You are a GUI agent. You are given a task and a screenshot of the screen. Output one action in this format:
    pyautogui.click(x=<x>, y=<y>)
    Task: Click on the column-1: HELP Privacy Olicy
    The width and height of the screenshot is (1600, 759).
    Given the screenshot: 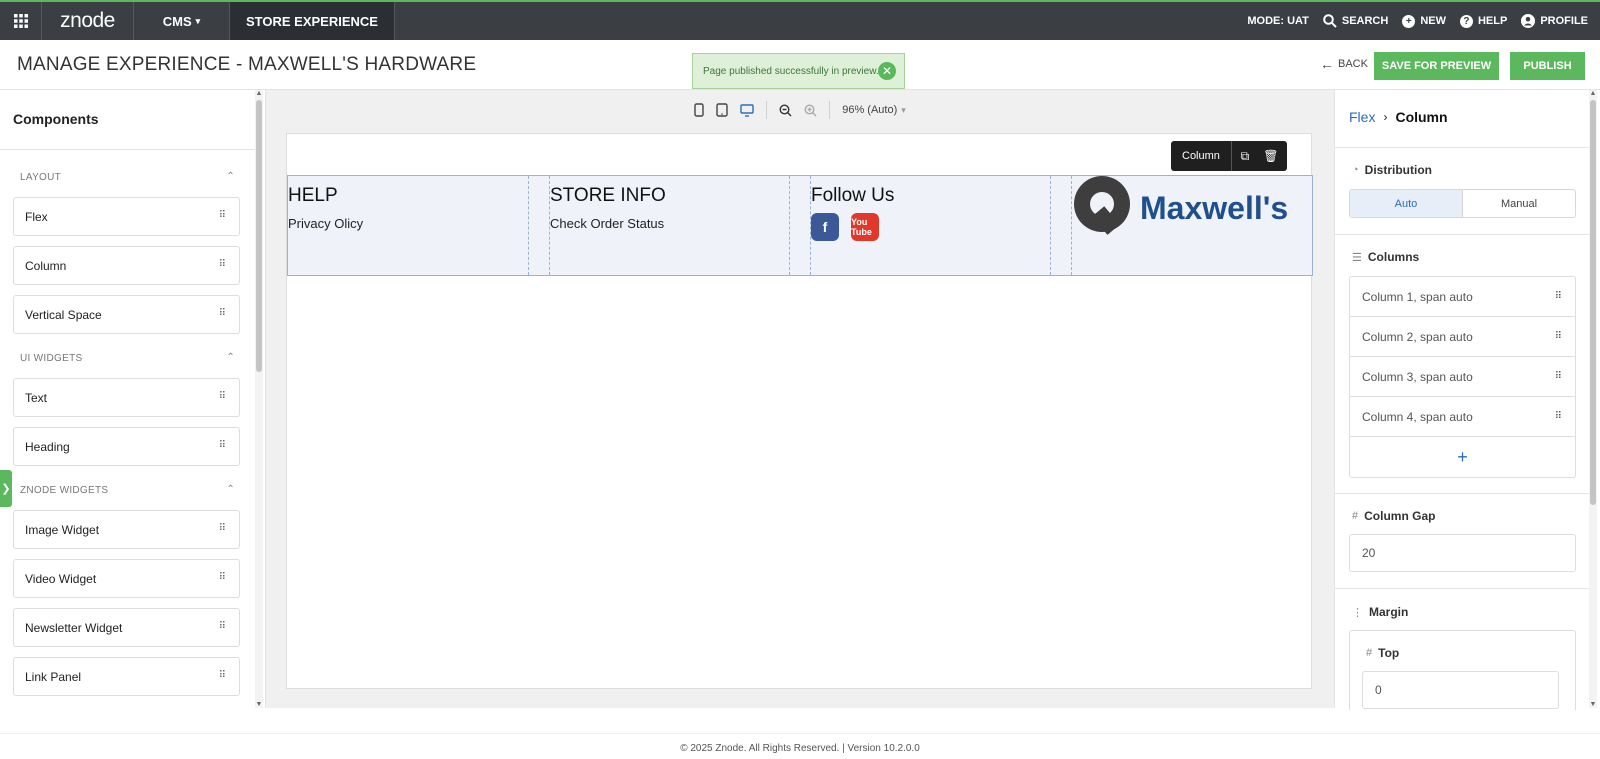 What is the action you would take?
    pyautogui.click(x=408, y=225)
    